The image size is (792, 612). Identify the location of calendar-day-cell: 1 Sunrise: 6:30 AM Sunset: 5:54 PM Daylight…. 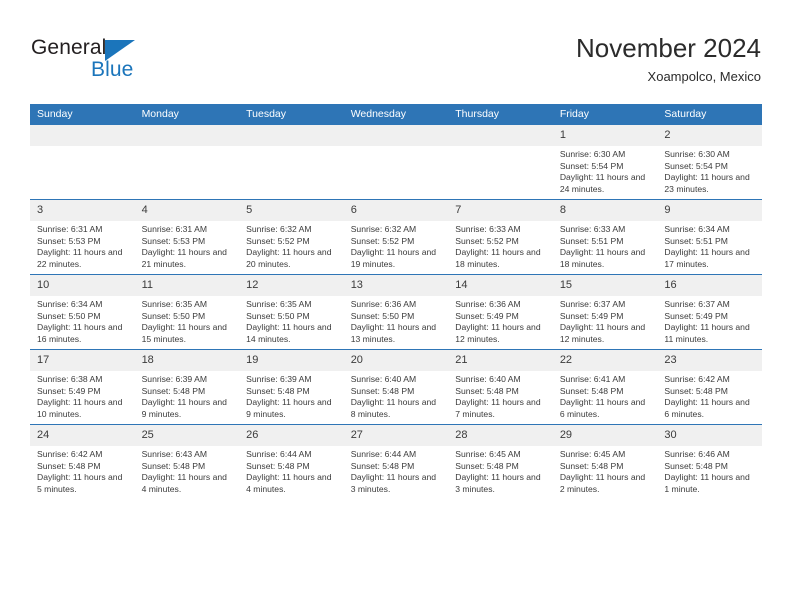
(605, 162).